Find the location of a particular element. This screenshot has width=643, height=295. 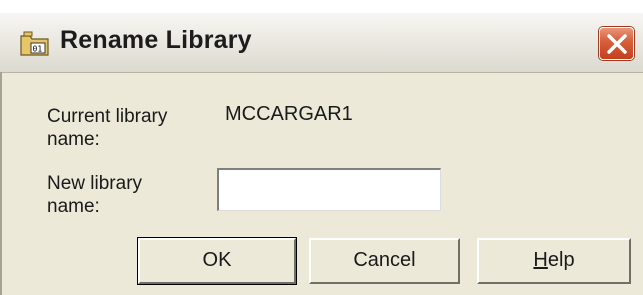

dialog-title: Rename Library is located at coordinates (156, 40).